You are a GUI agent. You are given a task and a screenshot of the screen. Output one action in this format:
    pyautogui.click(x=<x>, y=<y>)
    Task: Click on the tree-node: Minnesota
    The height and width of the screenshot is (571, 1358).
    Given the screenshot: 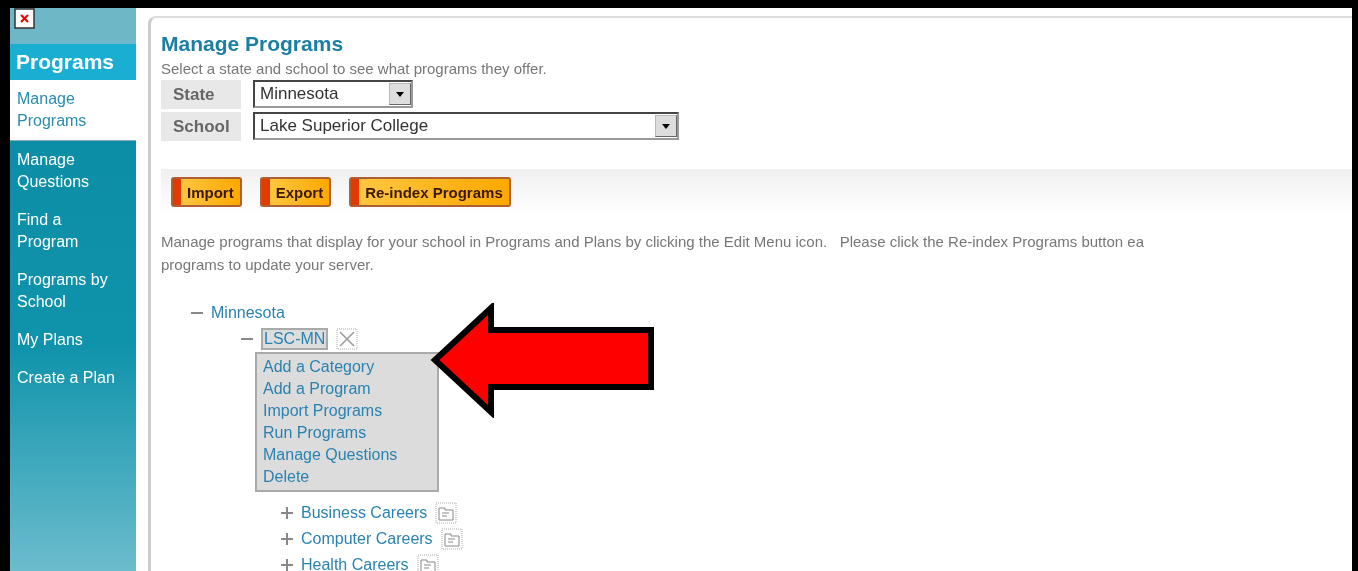 What is the action you would take?
    pyautogui.click(x=248, y=313)
    